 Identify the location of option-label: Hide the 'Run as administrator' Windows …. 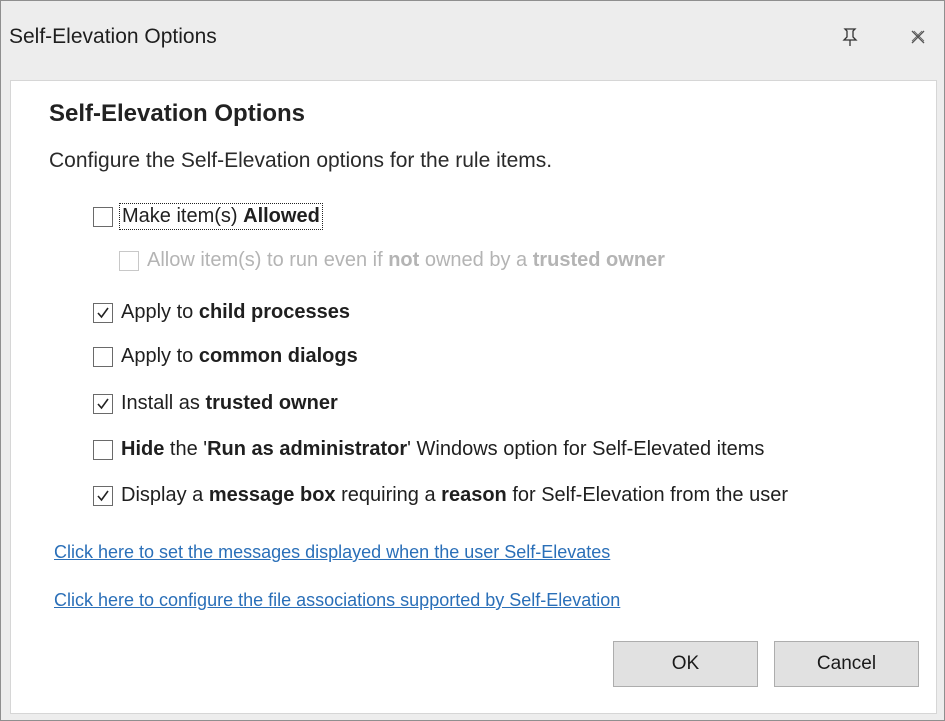
(443, 449).